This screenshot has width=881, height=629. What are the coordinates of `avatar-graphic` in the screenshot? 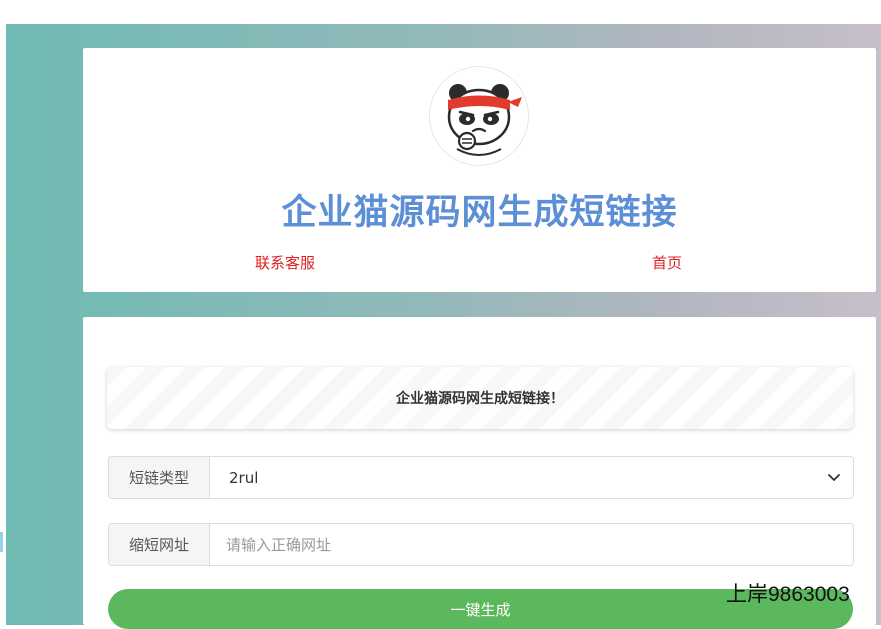 It's located at (484, 120).